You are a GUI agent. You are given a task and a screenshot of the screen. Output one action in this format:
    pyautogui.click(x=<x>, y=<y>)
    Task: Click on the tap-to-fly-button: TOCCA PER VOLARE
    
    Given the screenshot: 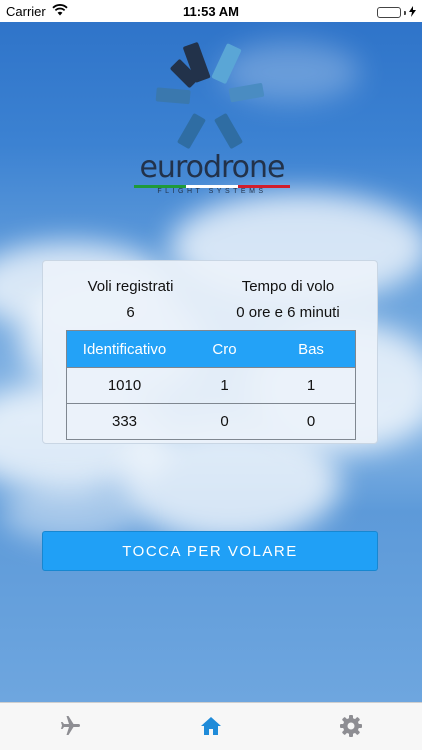 What is the action you would take?
    pyautogui.click(x=210, y=551)
    